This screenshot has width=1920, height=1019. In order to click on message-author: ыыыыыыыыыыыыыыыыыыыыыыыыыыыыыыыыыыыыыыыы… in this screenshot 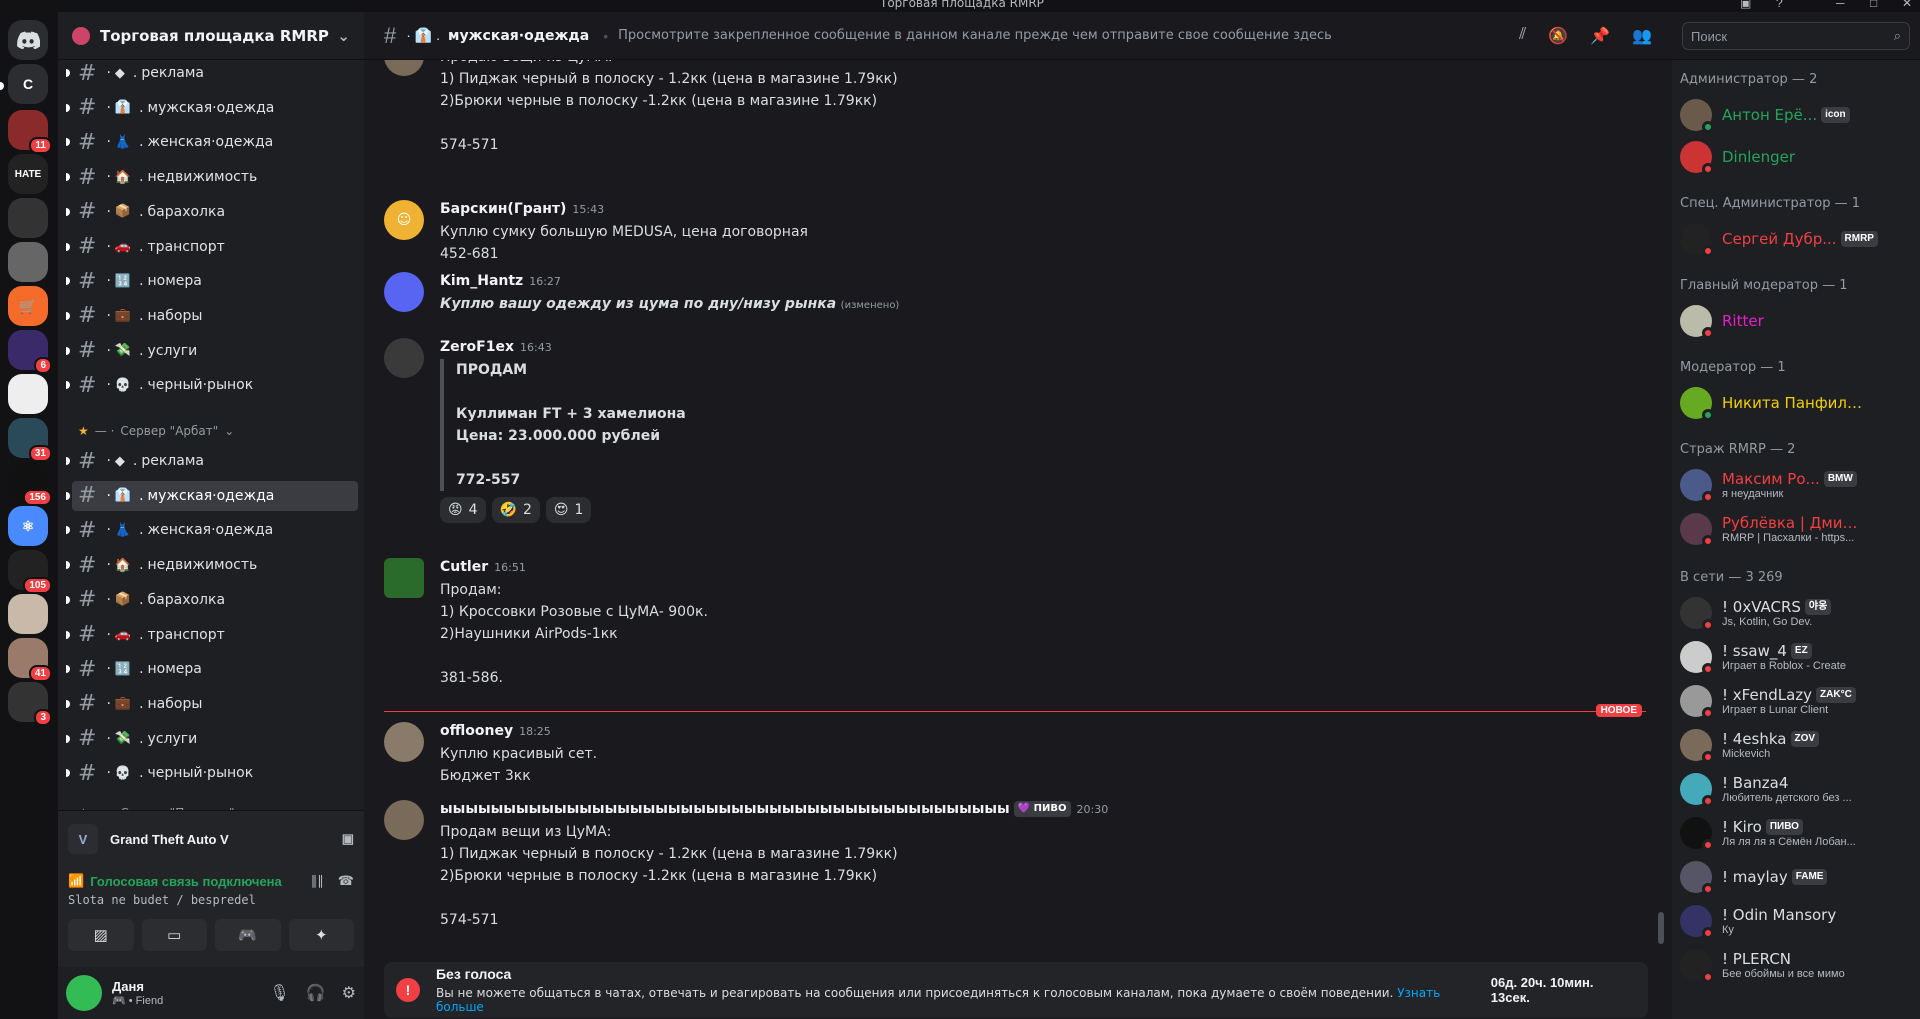, I will do `click(725, 809)`.